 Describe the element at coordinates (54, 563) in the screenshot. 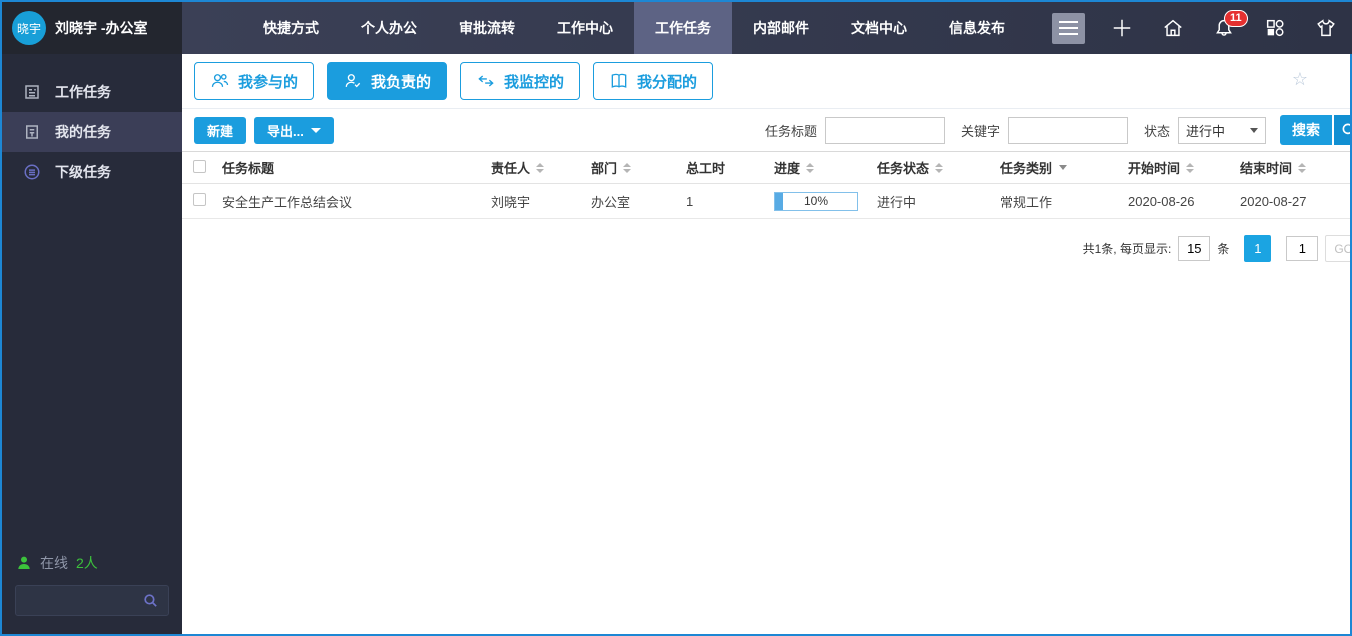

I see `online-label: 在线` at that location.